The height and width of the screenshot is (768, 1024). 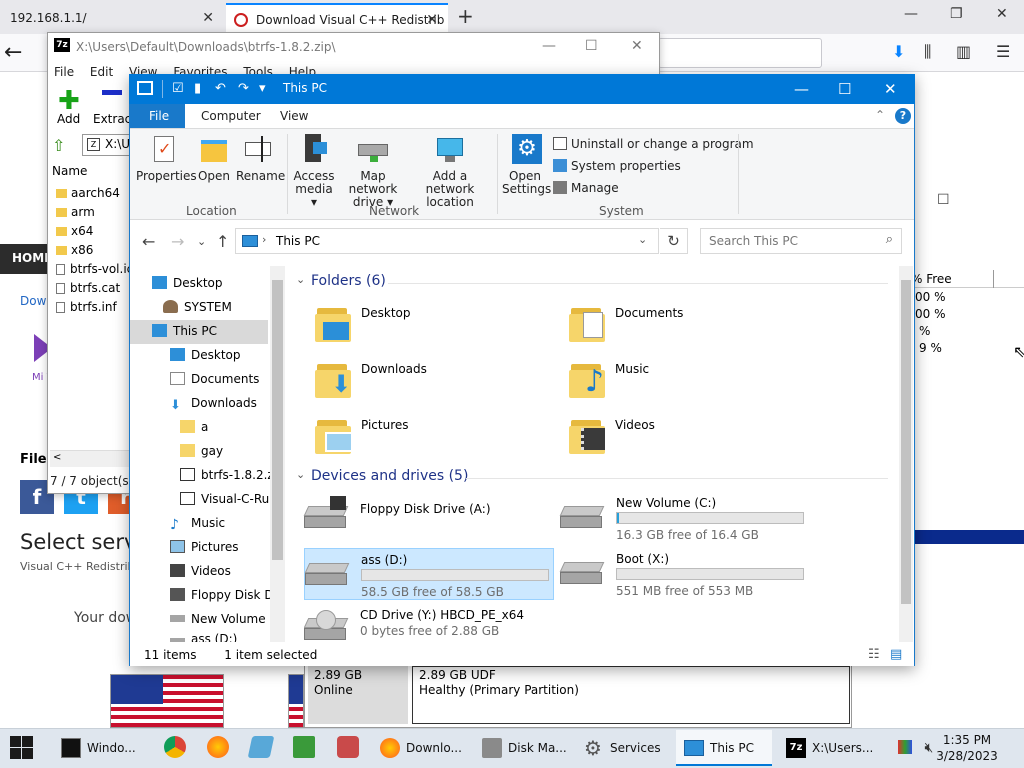 I want to click on drive-item-x: Boot (X:) 551 MB free of 553 MB, so click(x=684, y=574).